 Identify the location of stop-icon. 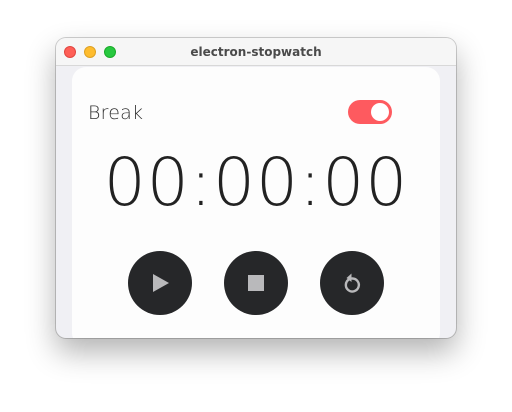
(256, 283).